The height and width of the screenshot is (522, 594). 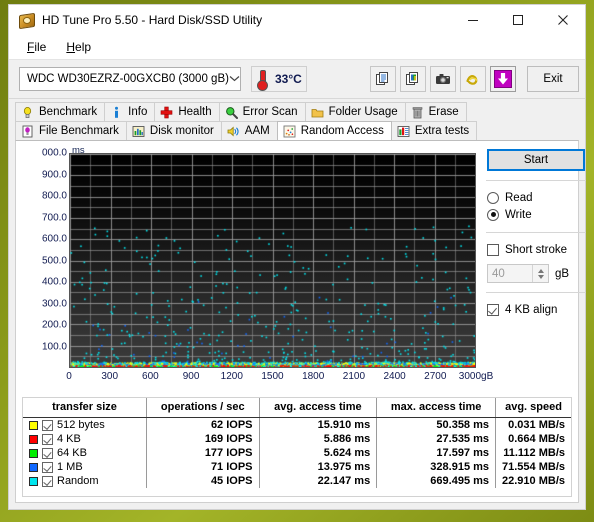 I want to click on minimize-button, so click(x=472, y=20).